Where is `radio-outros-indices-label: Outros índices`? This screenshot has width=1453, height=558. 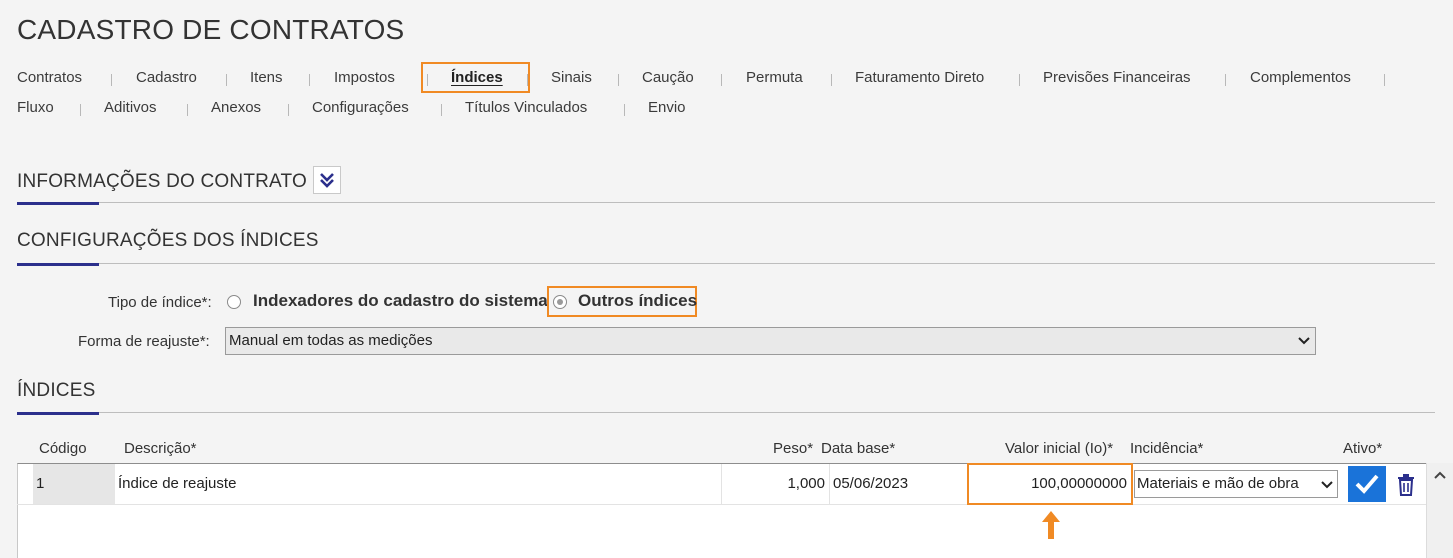 radio-outros-indices-label: Outros índices is located at coordinates (637, 301).